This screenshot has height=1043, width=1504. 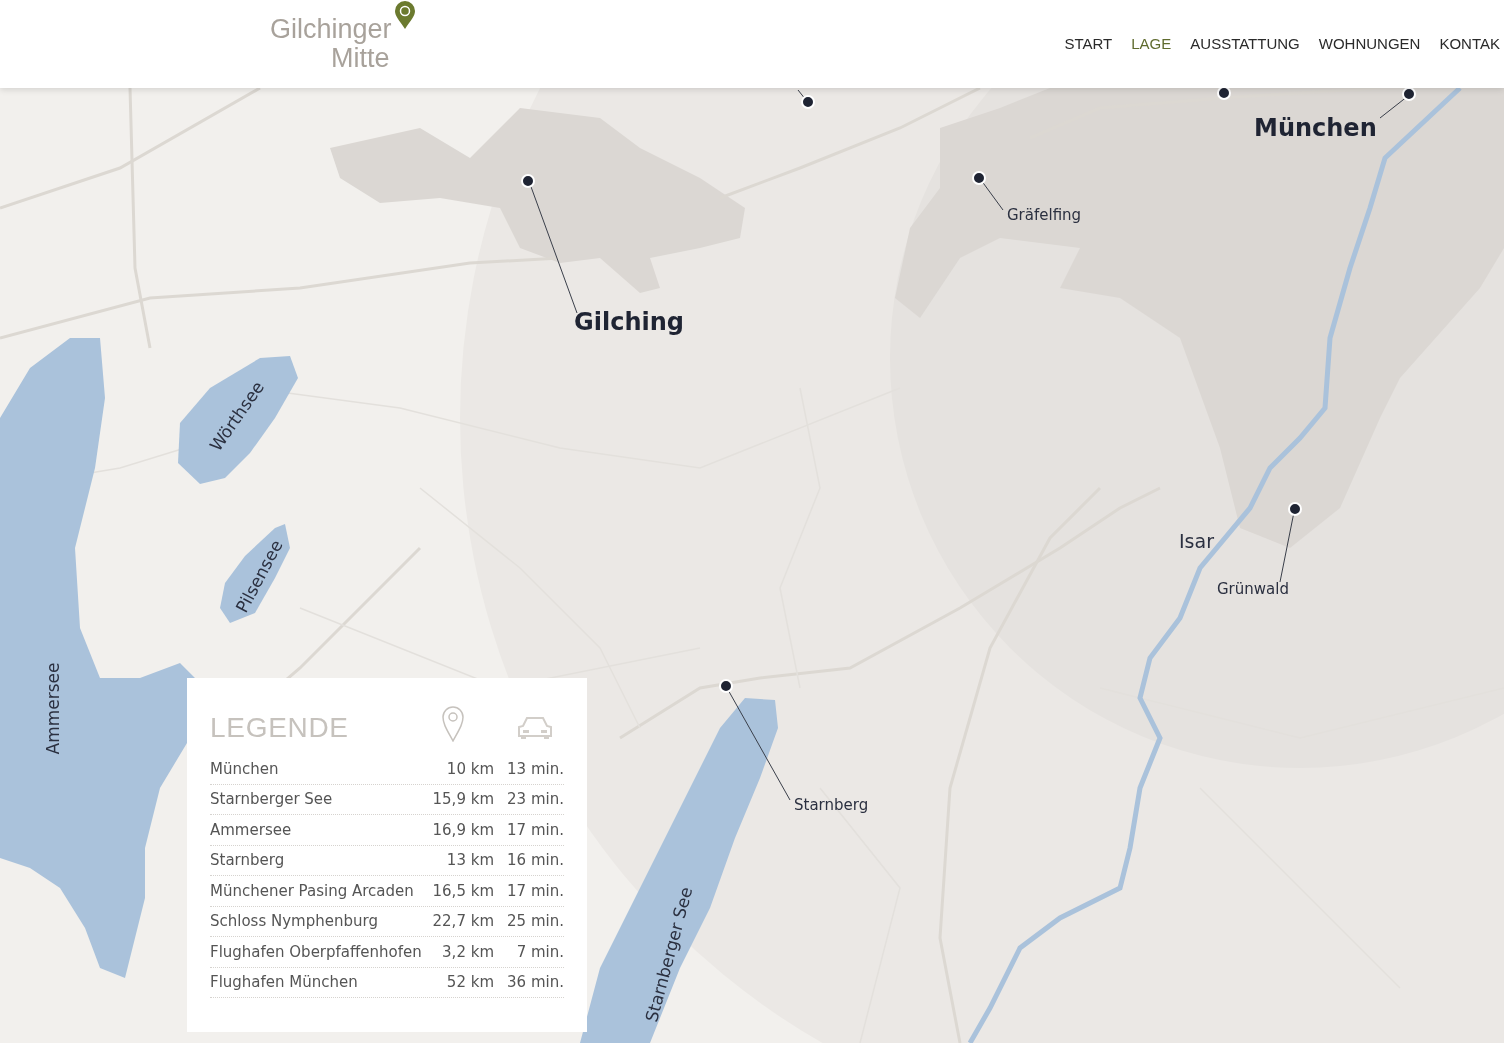 I want to click on legend-place: Flughafen Oberpfaffenhofen, so click(x=316, y=952).